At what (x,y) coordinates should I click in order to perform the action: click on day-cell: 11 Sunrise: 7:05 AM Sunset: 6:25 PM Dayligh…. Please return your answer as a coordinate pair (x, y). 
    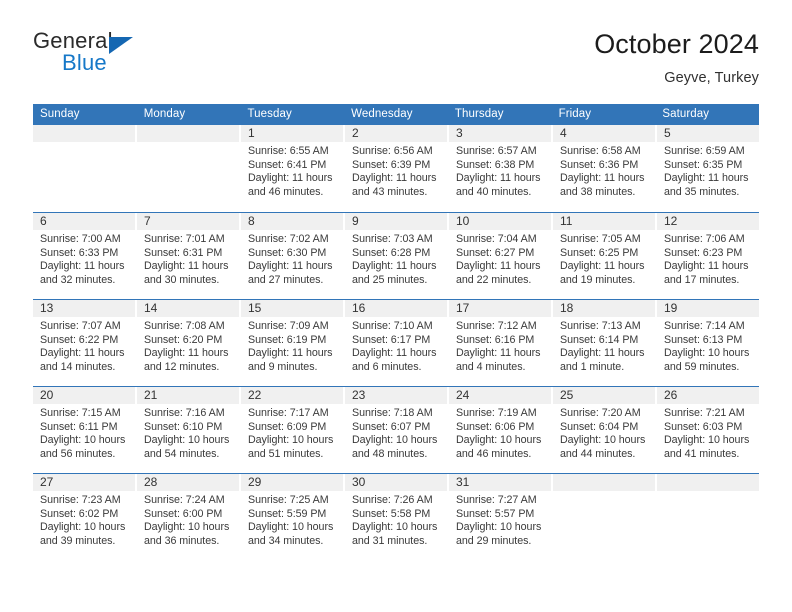
    Looking at the image, I should click on (604, 256).